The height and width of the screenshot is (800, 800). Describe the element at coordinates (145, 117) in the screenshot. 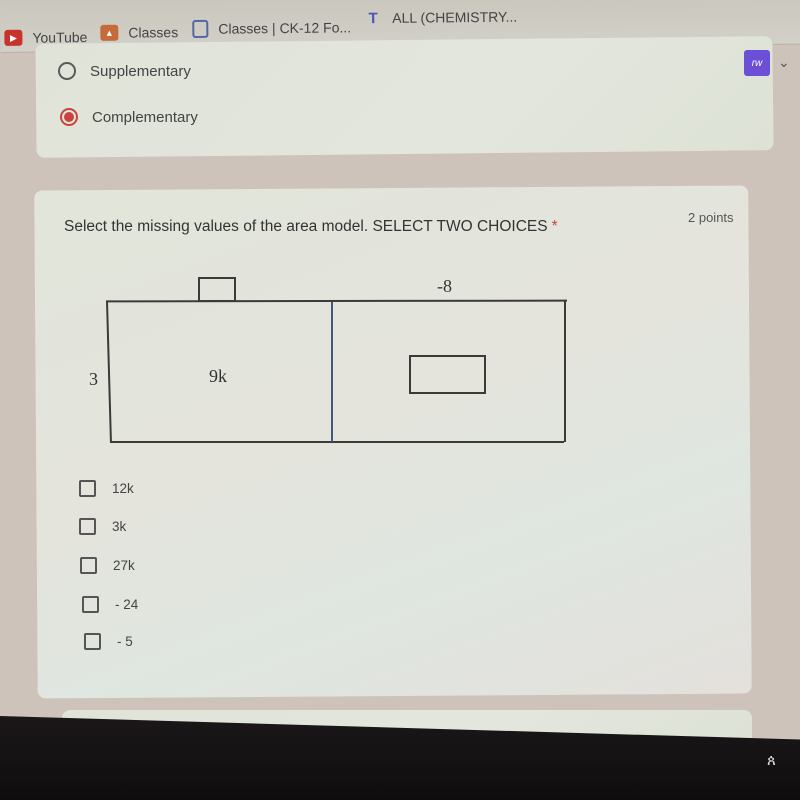

I see `radio-label: Complementary` at that location.